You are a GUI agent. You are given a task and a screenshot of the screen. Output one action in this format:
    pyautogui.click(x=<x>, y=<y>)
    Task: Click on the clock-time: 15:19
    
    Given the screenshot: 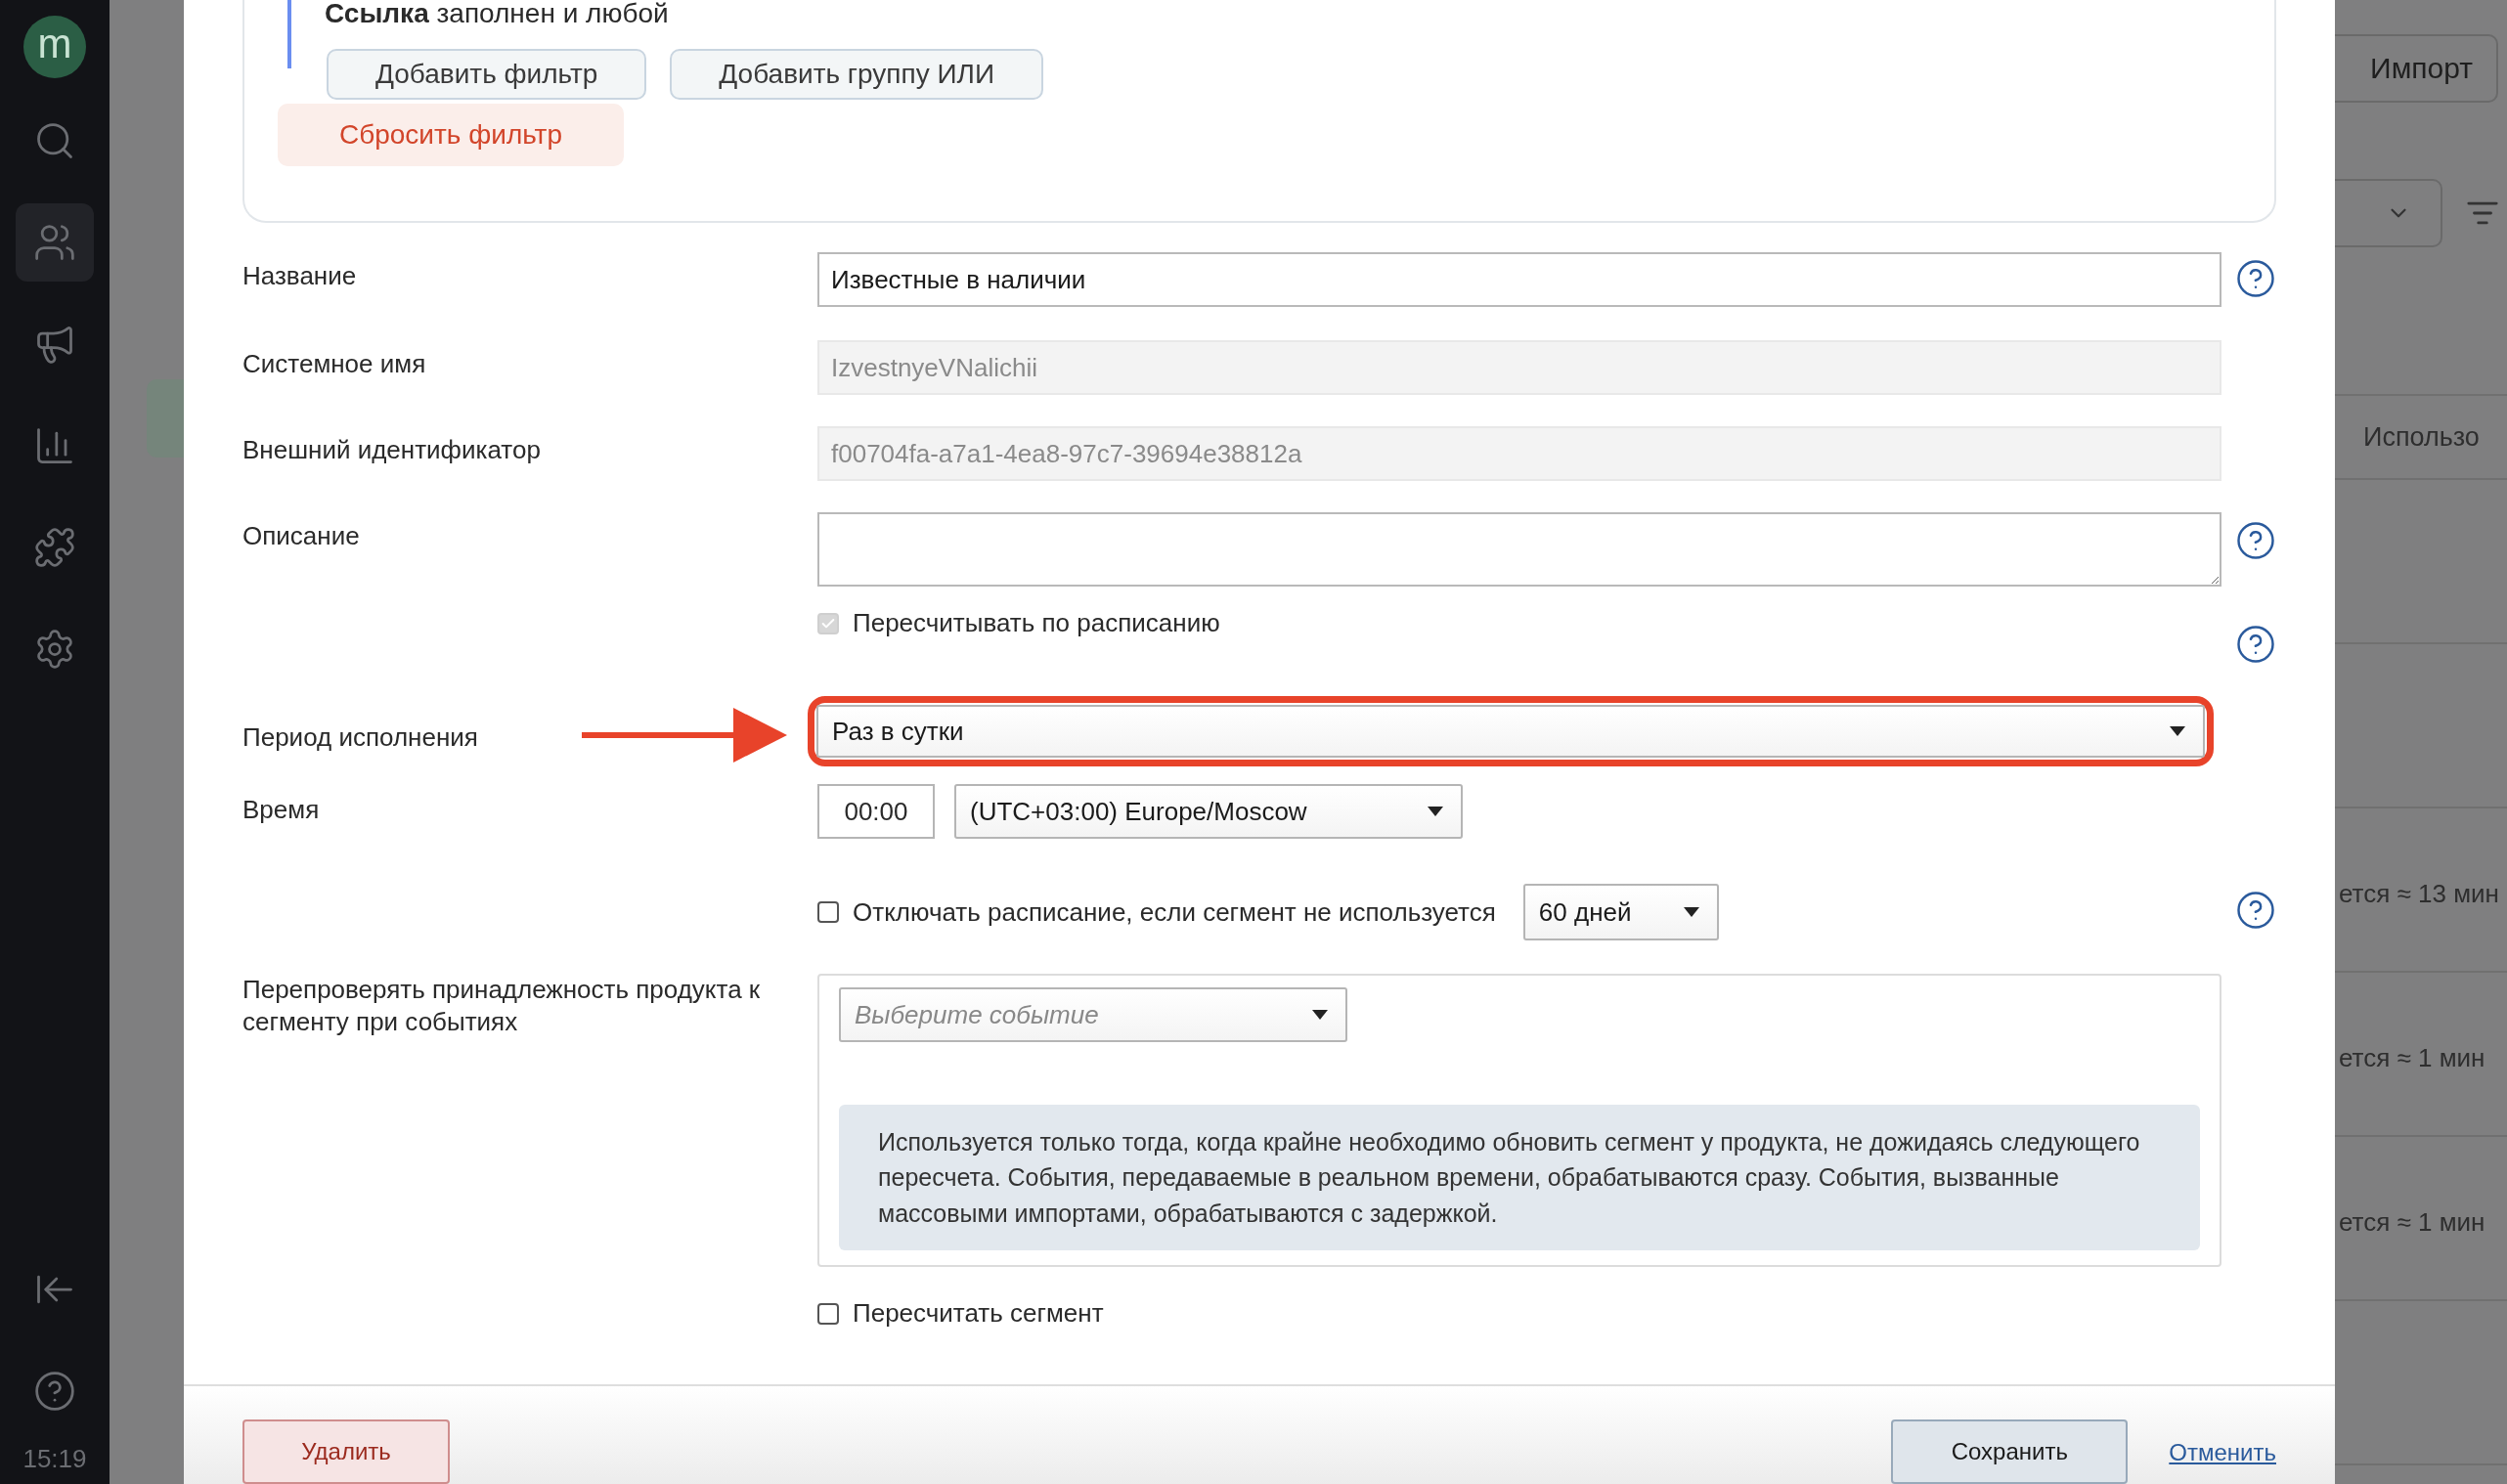 What is the action you would take?
    pyautogui.click(x=55, y=1459)
    